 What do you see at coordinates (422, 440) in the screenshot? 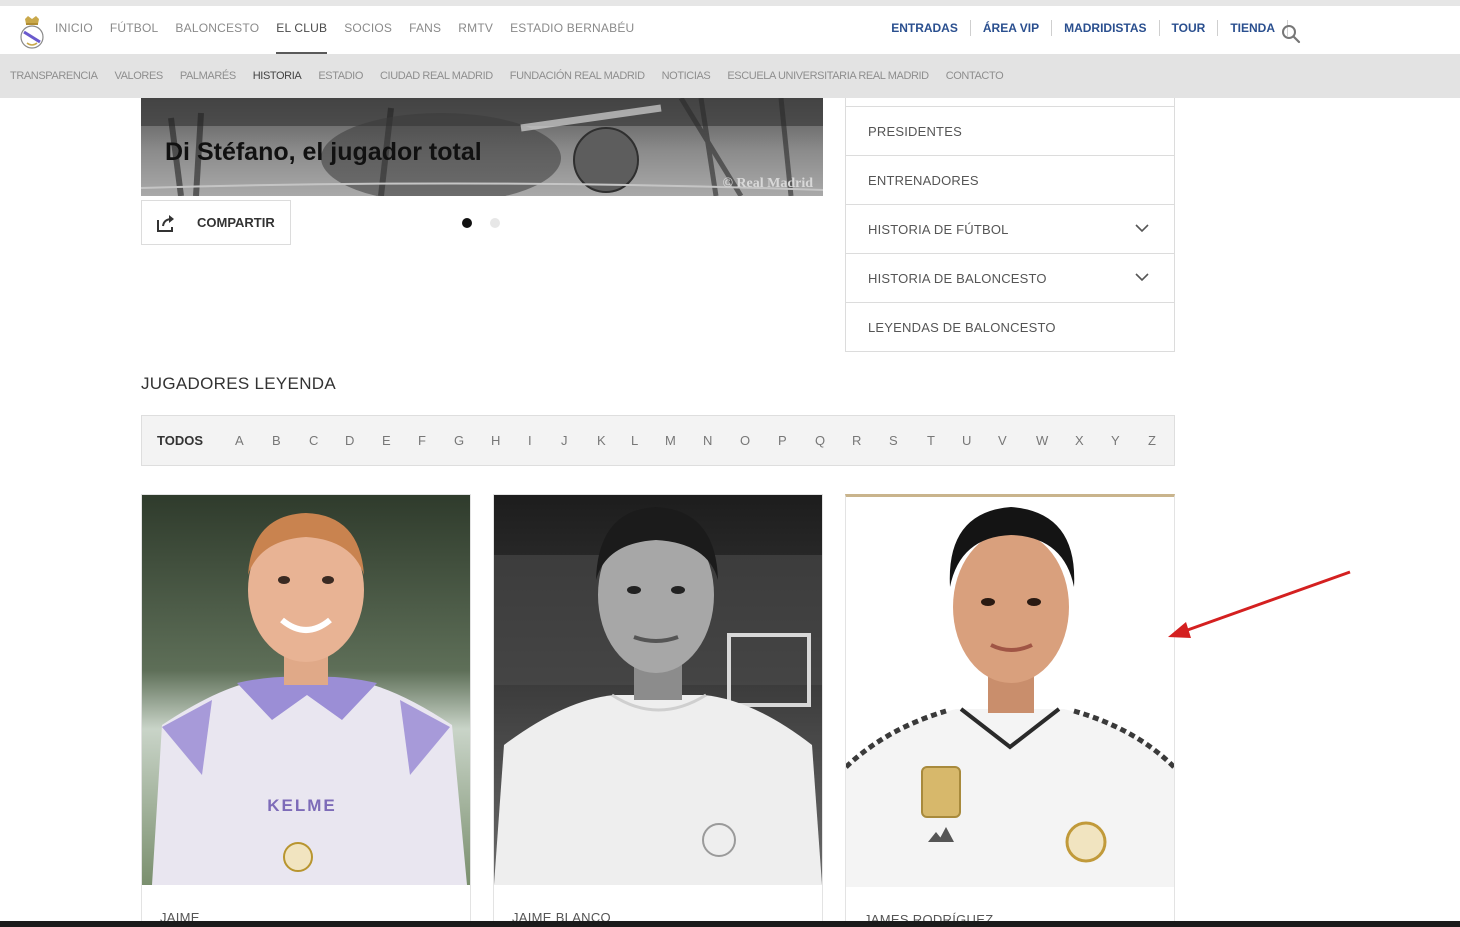
I see `filter-letter-f: F` at bounding box center [422, 440].